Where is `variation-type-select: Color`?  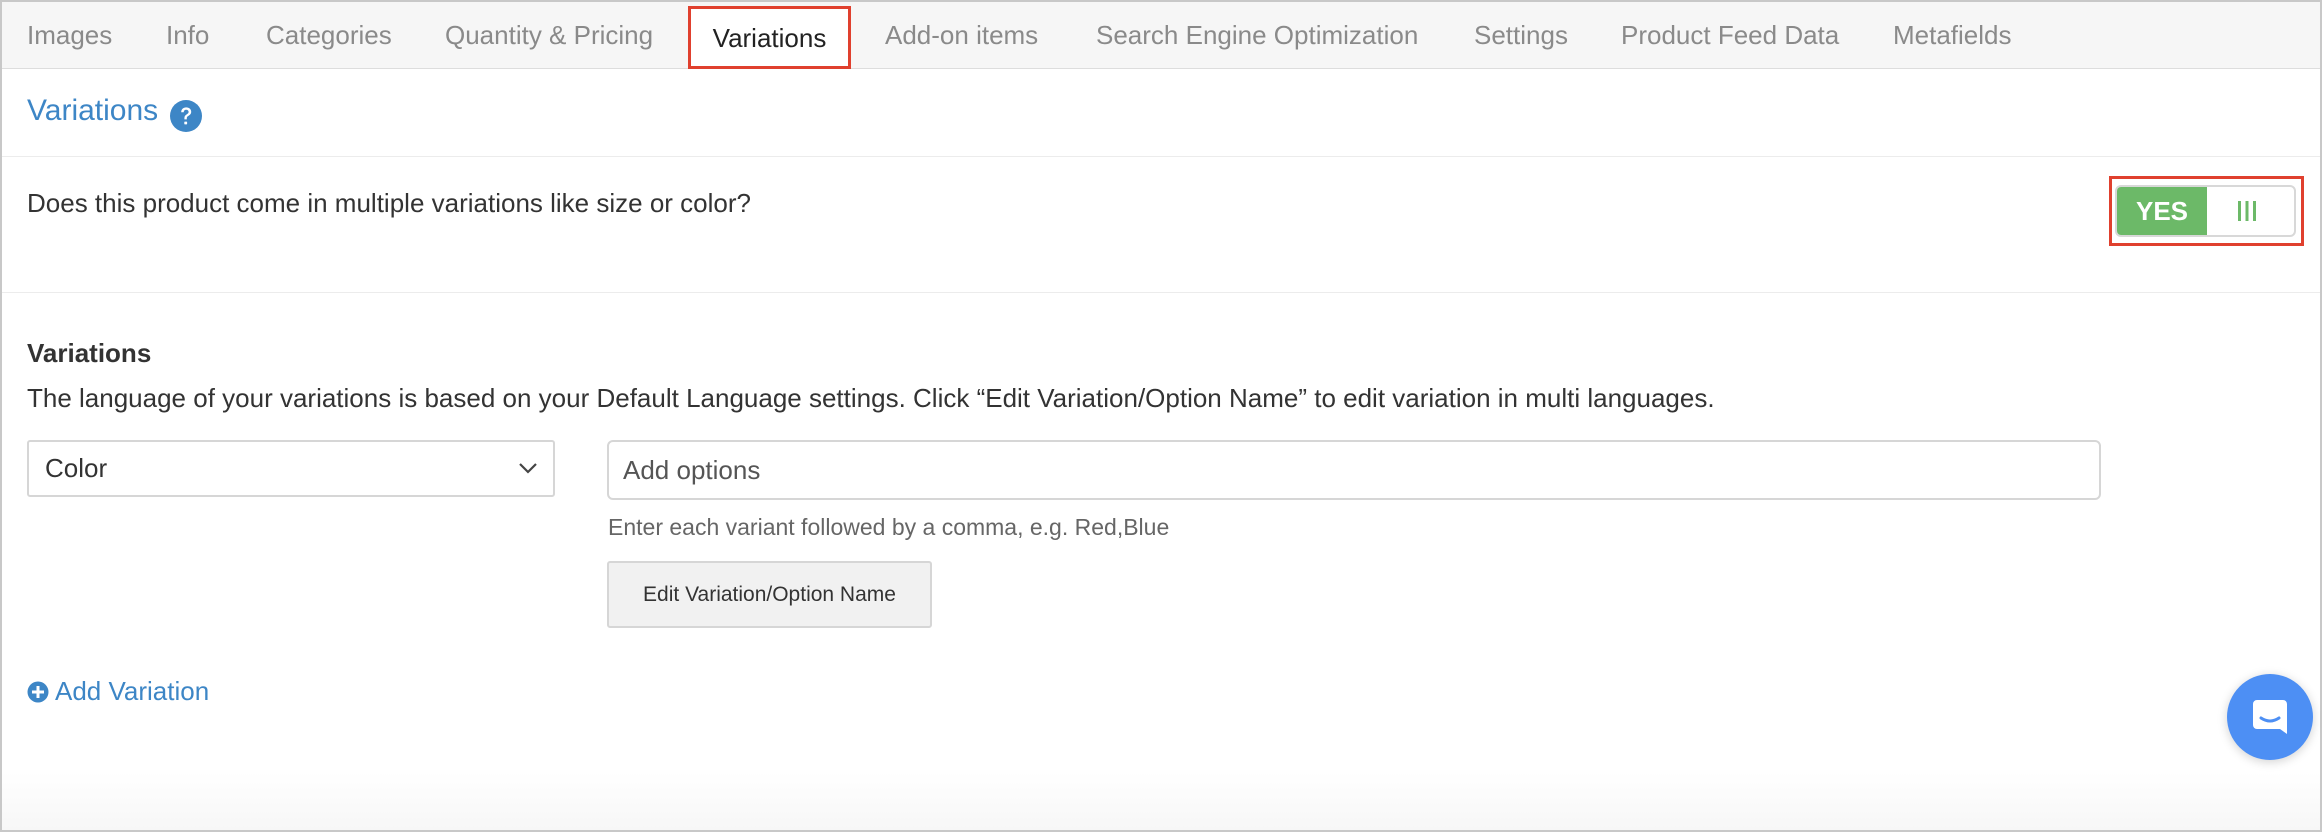
variation-type-select: Color is located at coordinates (291, 468).